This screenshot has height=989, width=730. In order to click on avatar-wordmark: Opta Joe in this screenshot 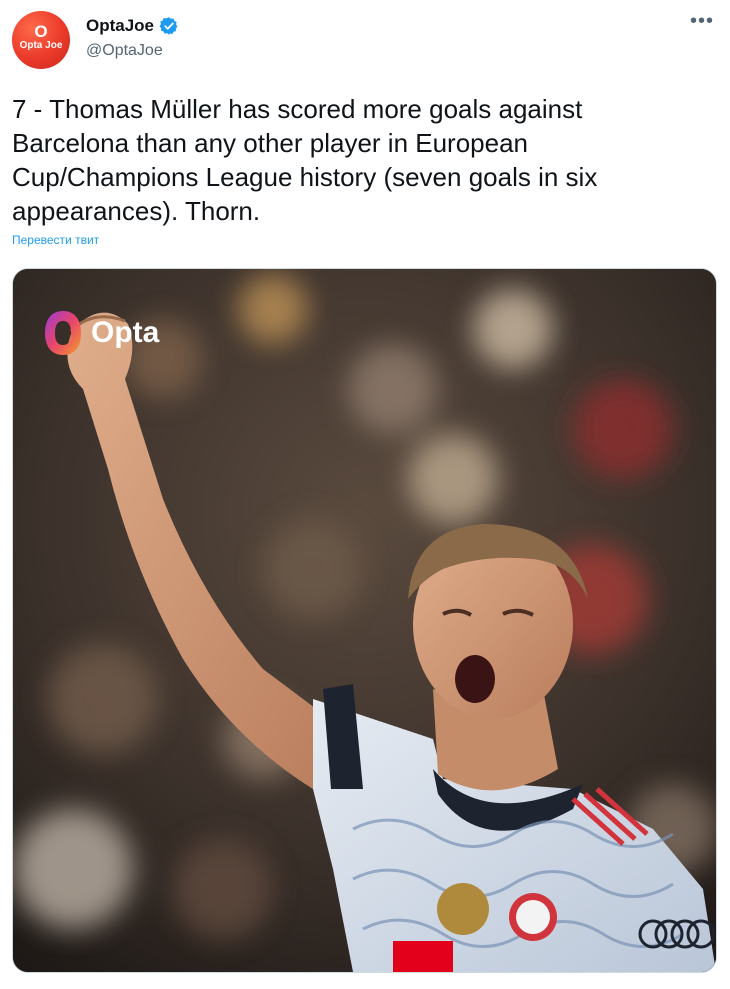, I will do `click(41, 45)`.